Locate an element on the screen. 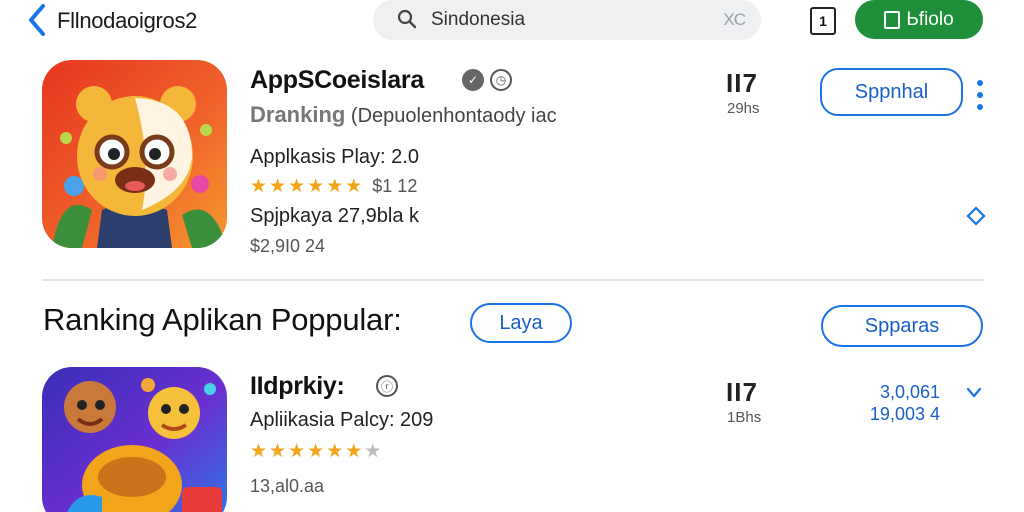 The height and width of the screenshot is (512, 1024). see-more-pill: Laya is located at coordinates (521, 323).